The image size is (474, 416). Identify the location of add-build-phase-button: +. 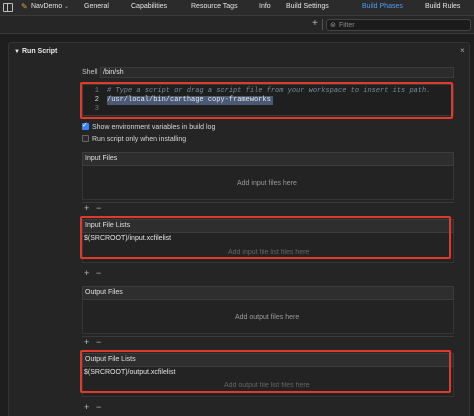
(315, 23).